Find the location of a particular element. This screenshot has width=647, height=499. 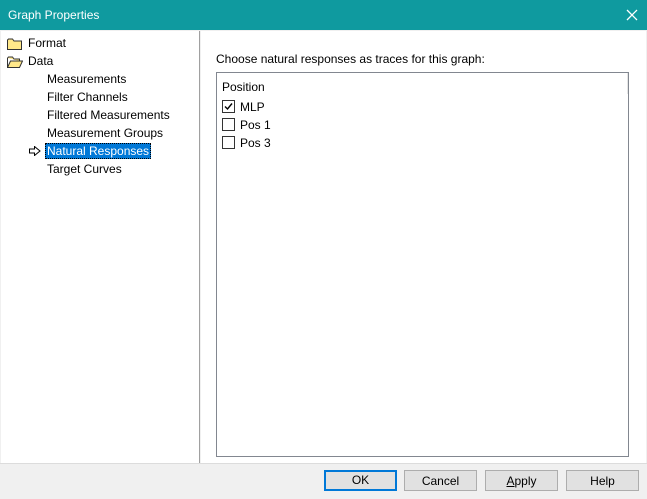

tree-item-label: Measurement Groups is located at coordinates (105, 133).